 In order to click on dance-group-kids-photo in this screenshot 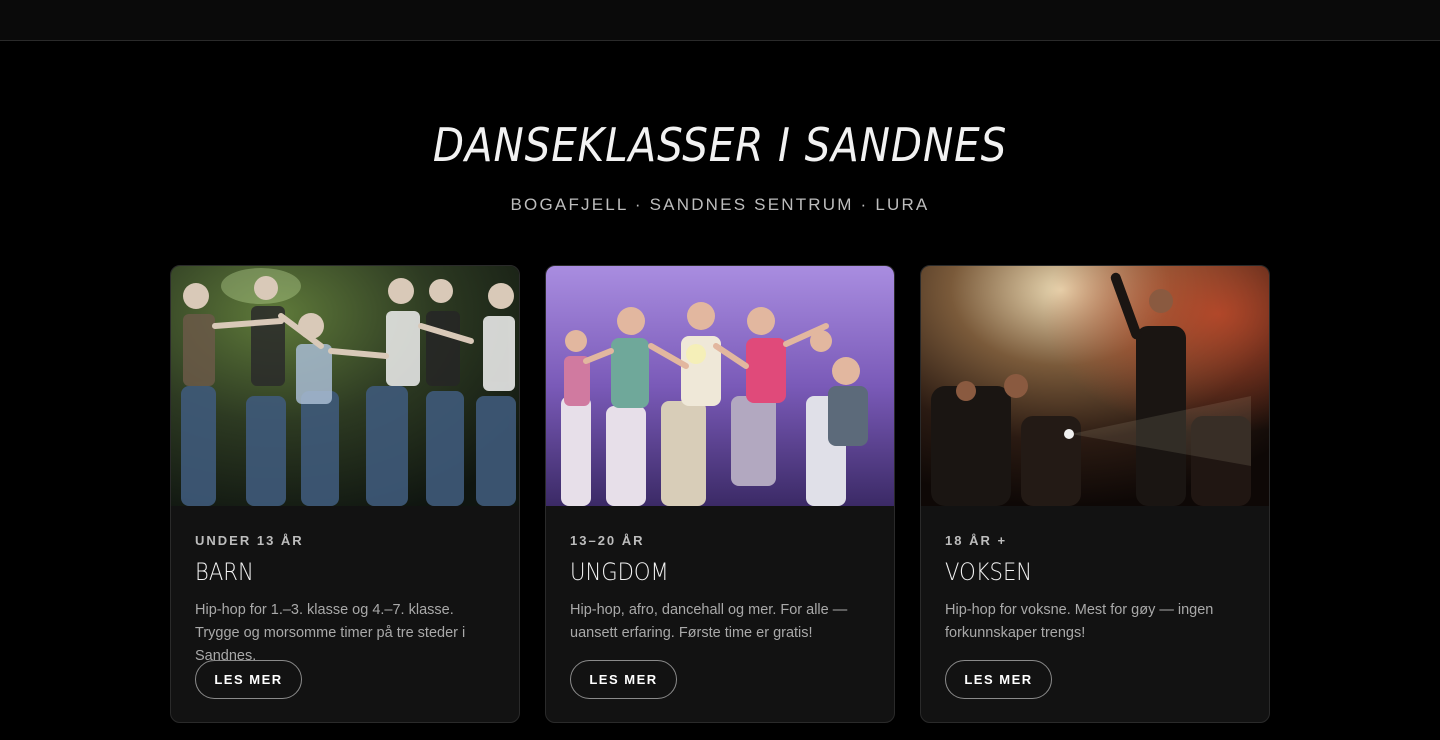, I will do `click(345, 386)`.